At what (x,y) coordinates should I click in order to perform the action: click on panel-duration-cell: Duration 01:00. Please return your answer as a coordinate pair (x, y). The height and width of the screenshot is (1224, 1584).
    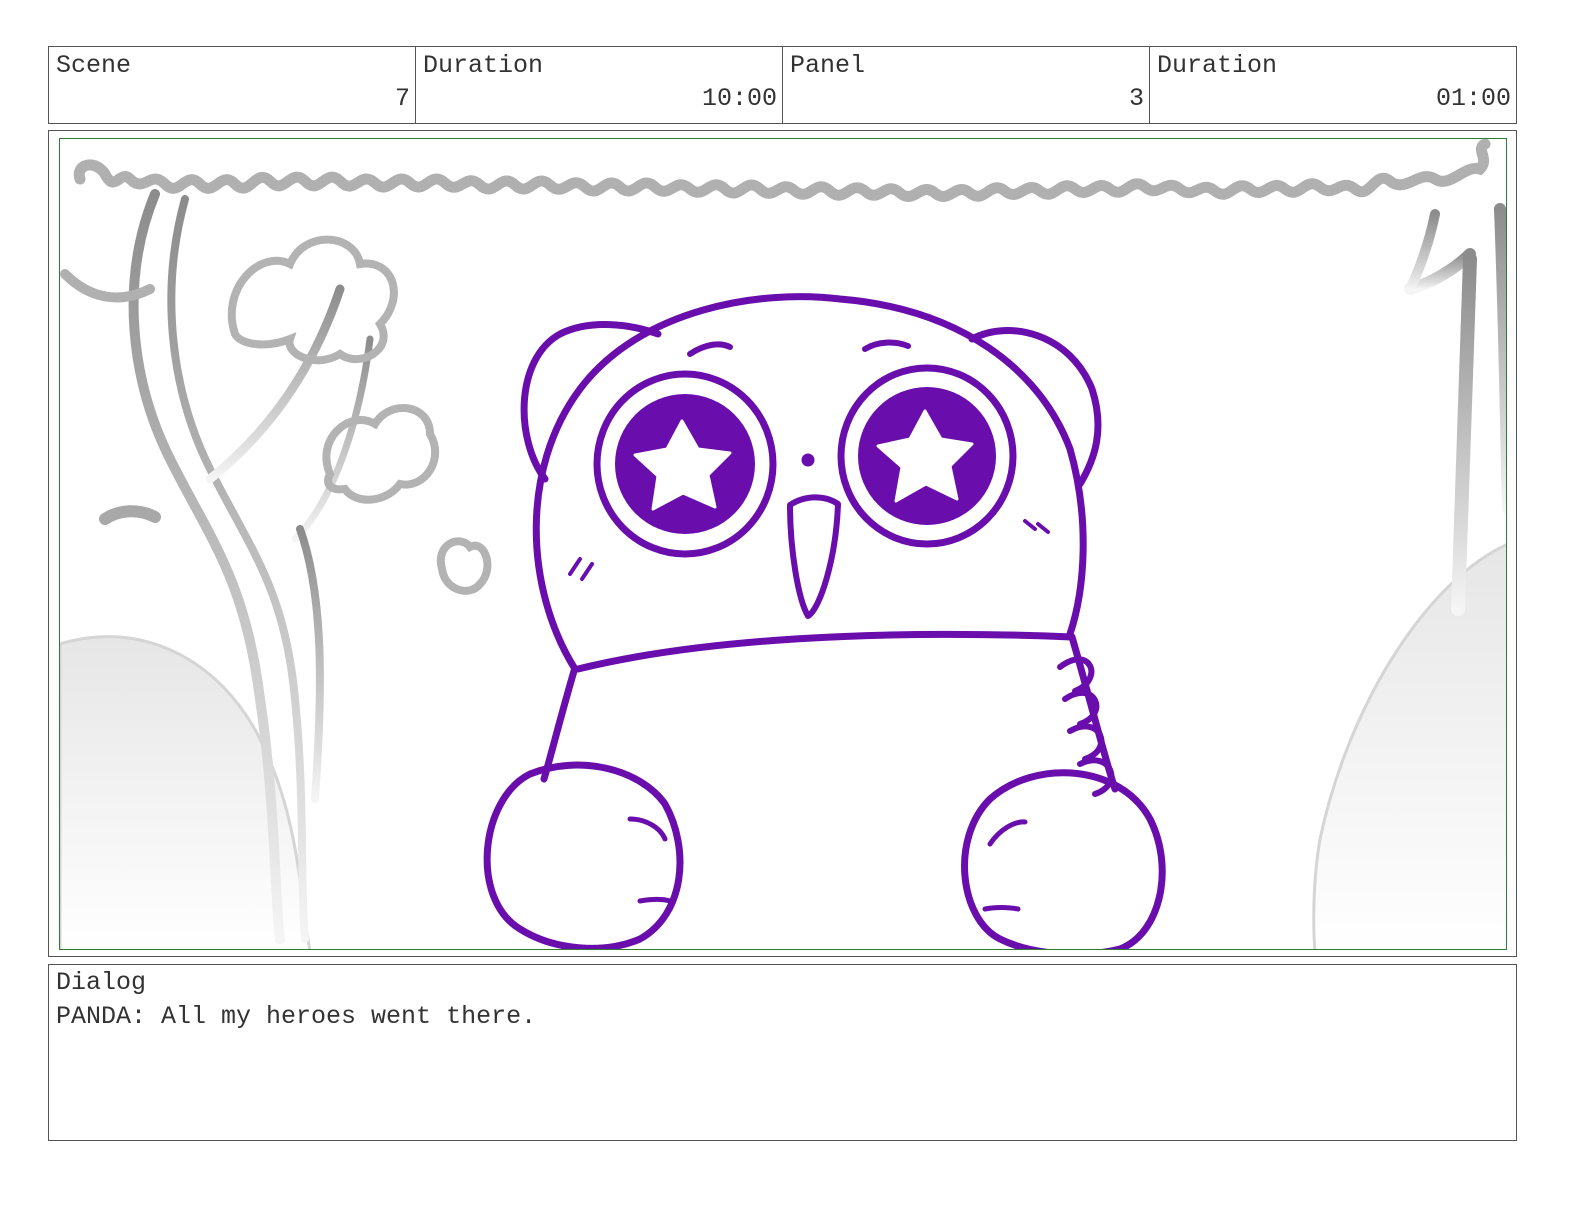
    Looking at the image, I should click on (1333, 85).